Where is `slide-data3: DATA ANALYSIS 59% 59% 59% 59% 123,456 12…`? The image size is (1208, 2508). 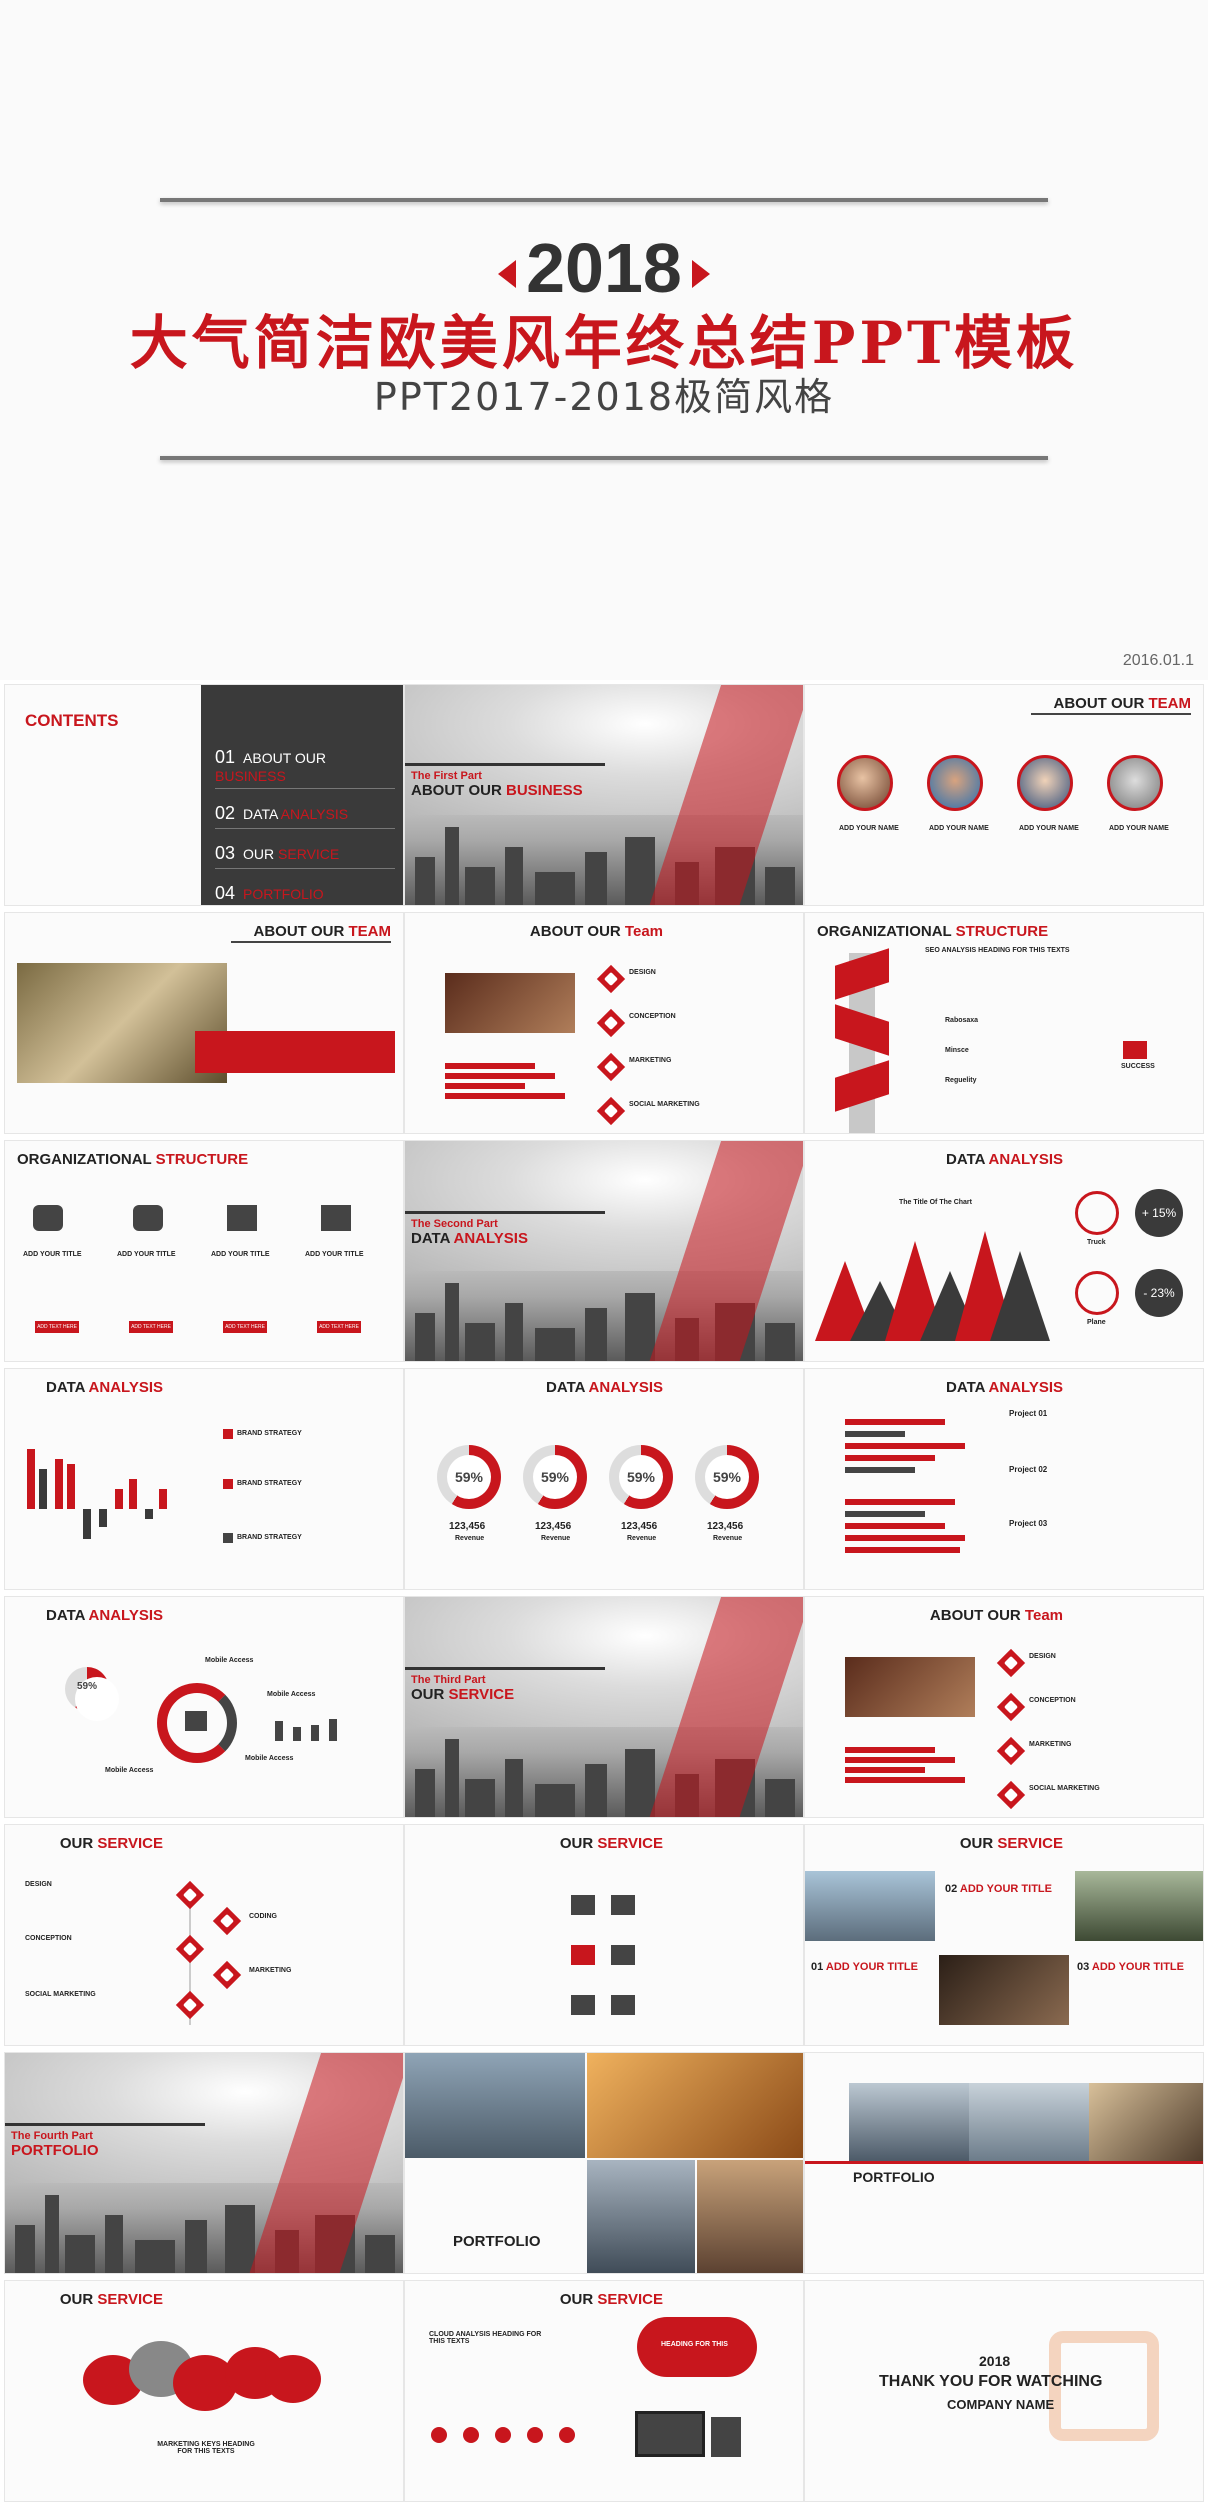 slide-data3: DATA ANALYSIS 59% 59% 59% 59% 123,456 12… is located at coordinates (604, 1479).